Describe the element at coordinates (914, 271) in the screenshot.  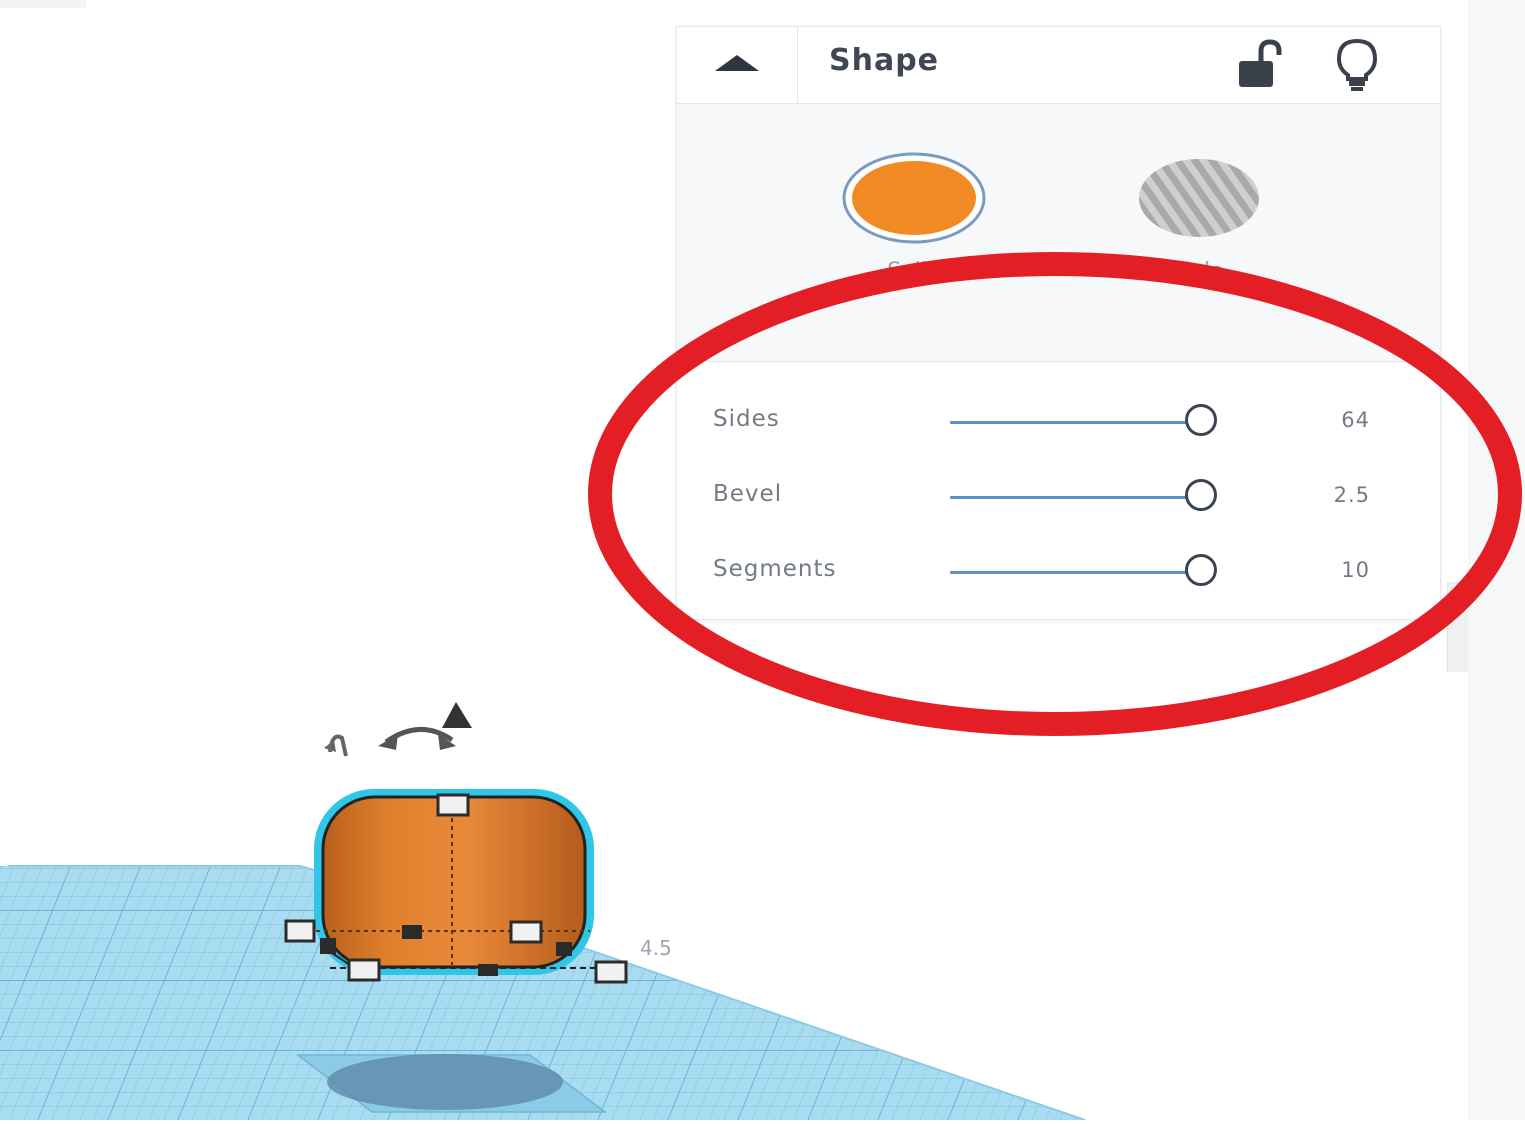
I see `solid-label: Solid` at that location.